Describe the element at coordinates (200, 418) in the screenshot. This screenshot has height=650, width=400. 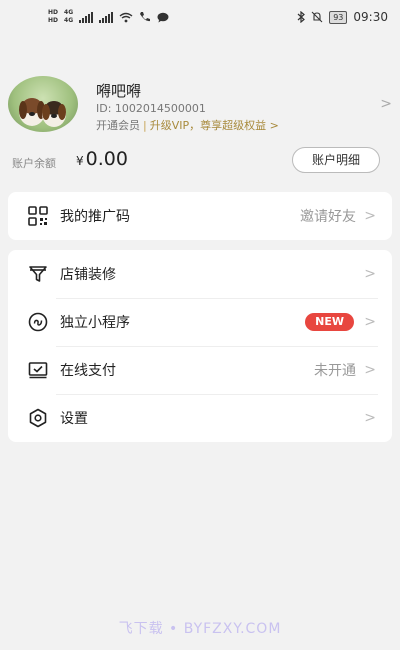
I see `menu-item-settings: 设置 >` at that location.